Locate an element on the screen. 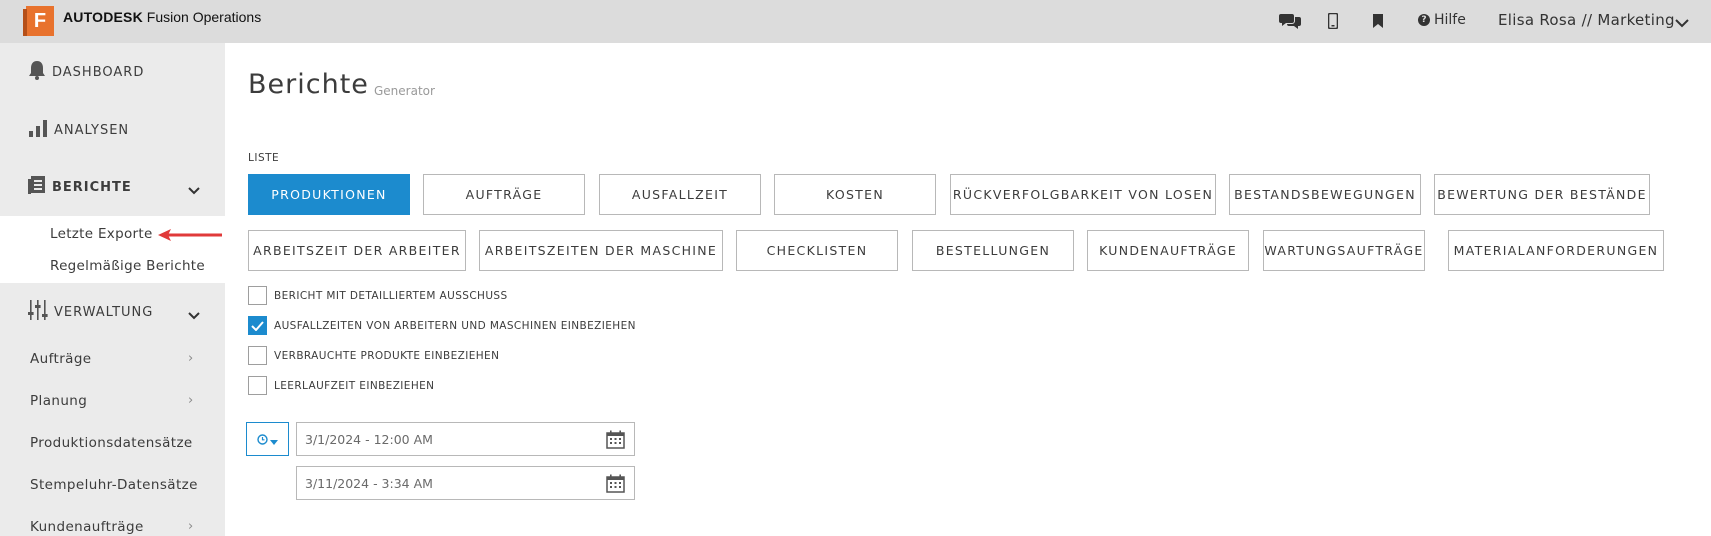 The width and height of the screenshot is (1711, 536). brand-autodesk: AUTODESK is located at coordinates (103, 17).